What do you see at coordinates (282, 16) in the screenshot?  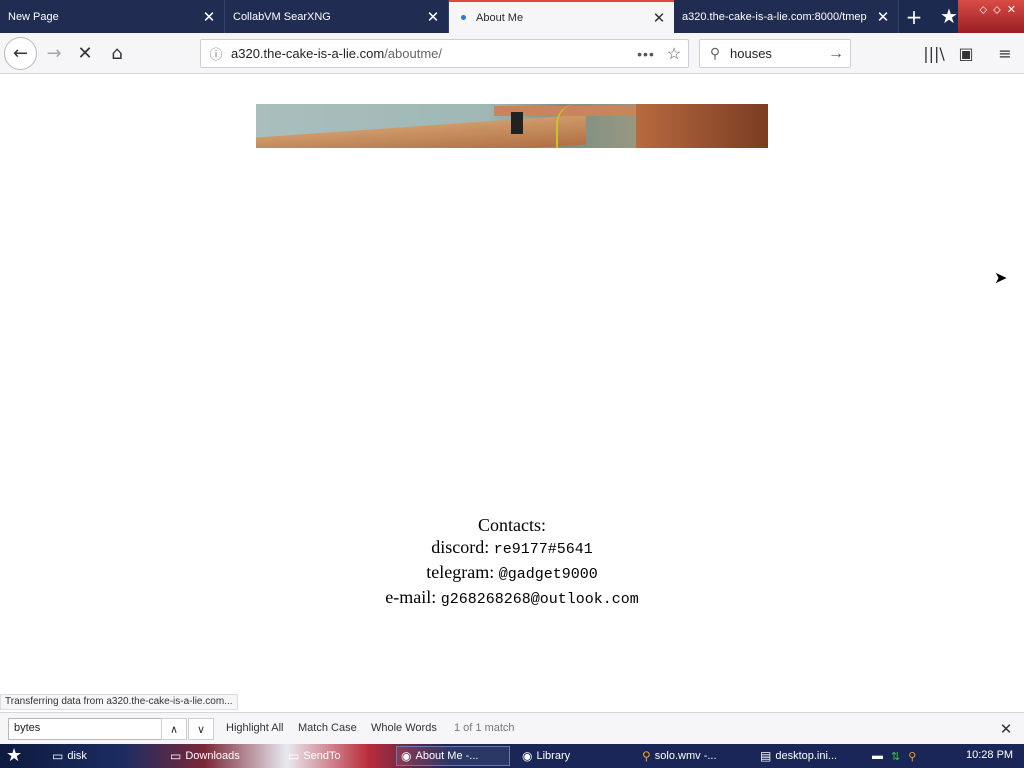 I see `tab-label: CollabVM SearXNG` at bounding box center [282, 16].